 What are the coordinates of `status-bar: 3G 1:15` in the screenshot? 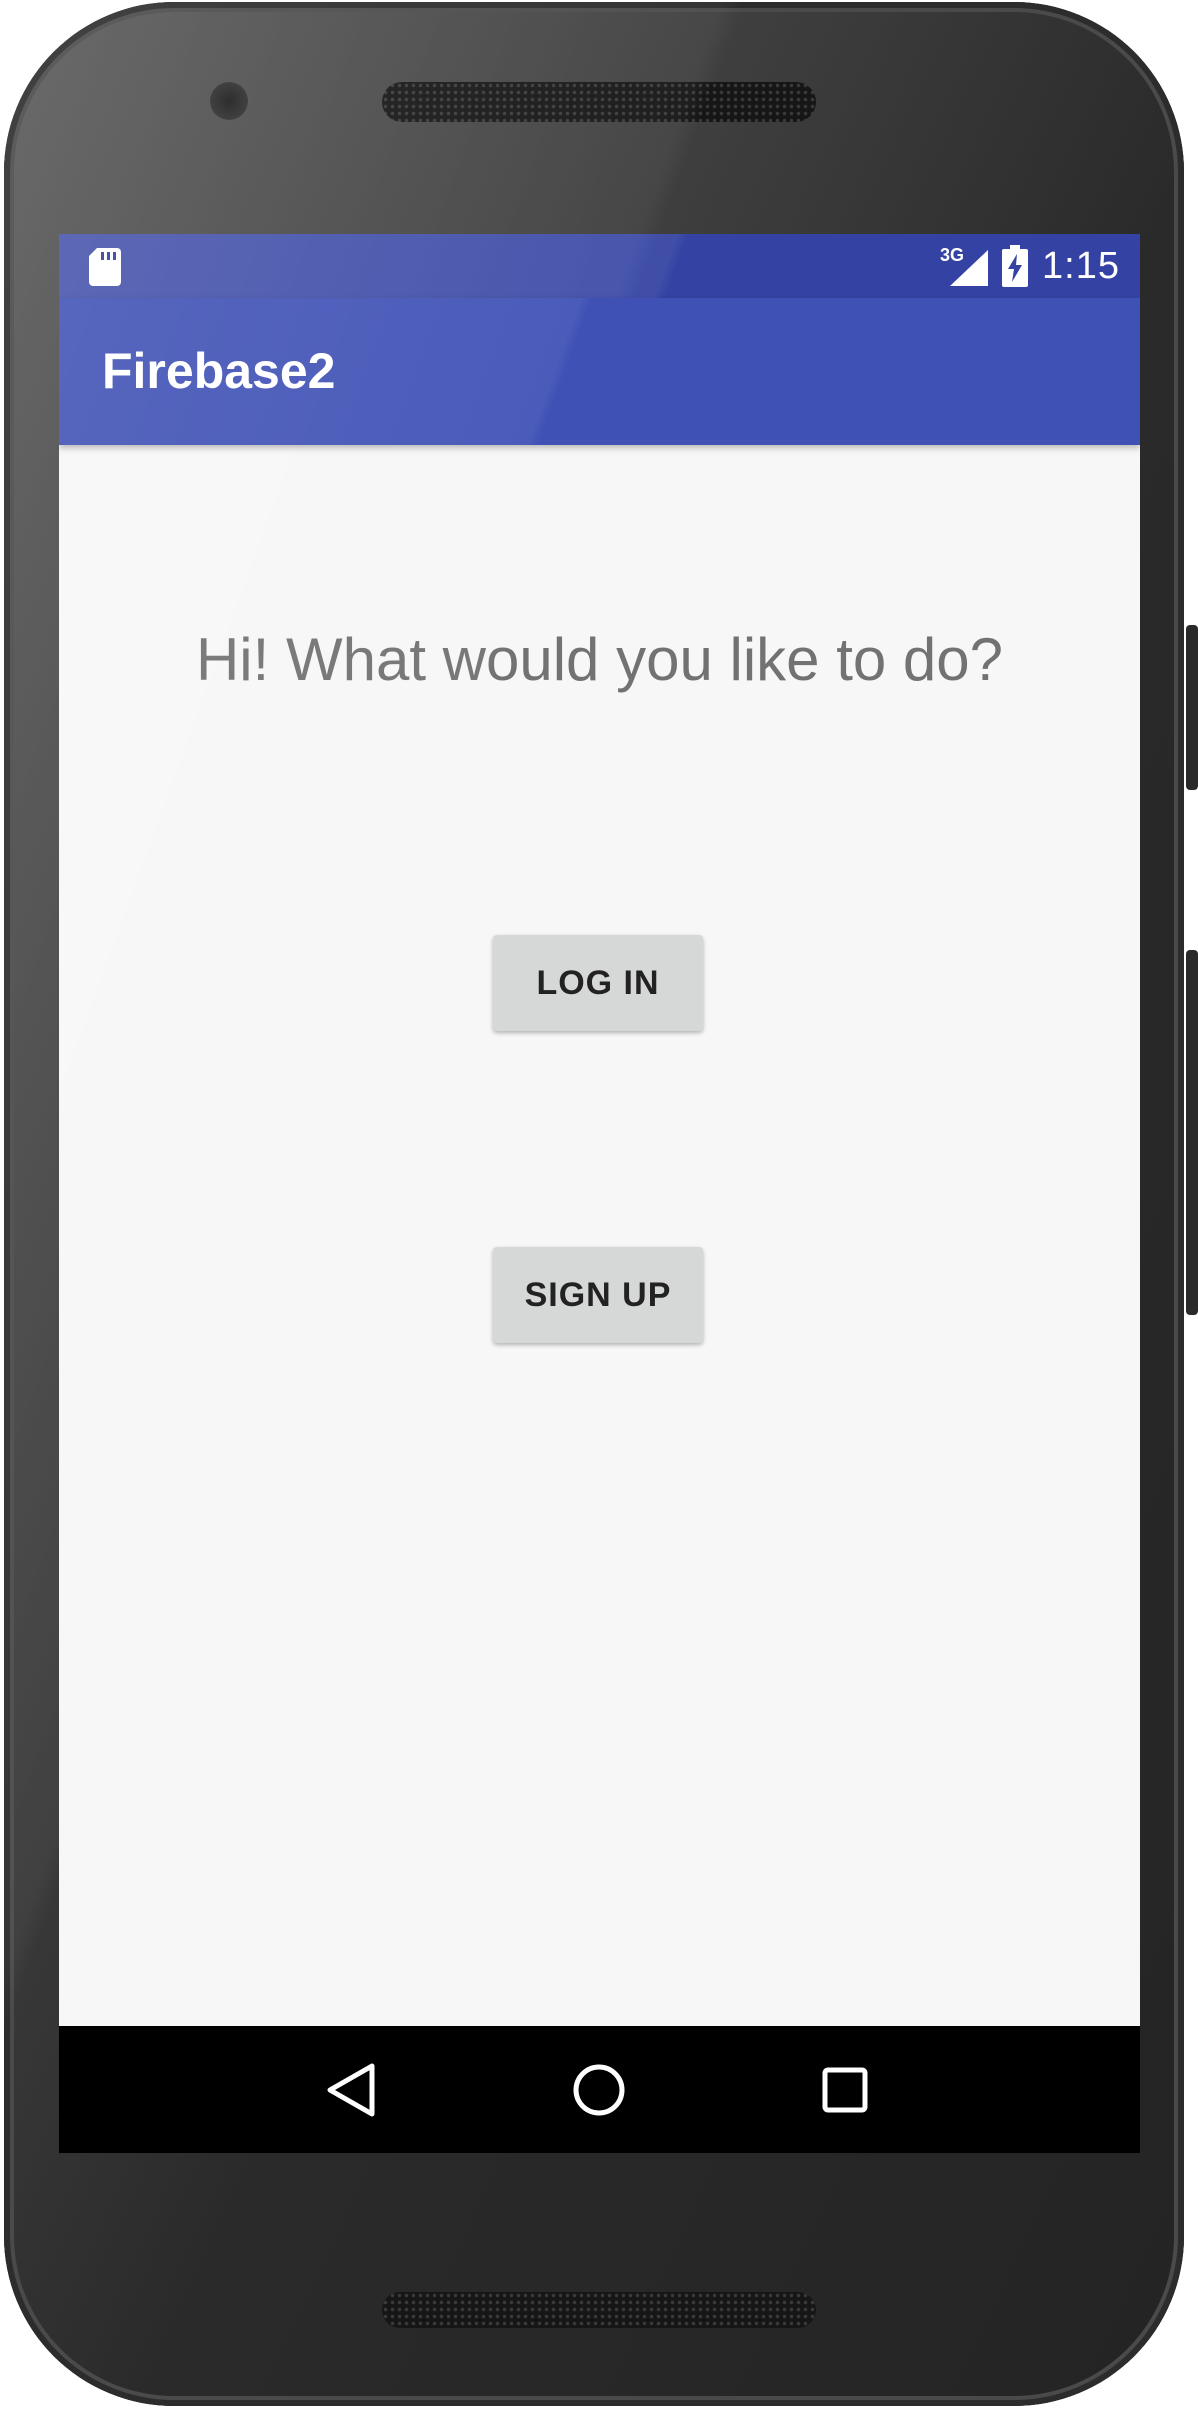 It's located at (599, 266).